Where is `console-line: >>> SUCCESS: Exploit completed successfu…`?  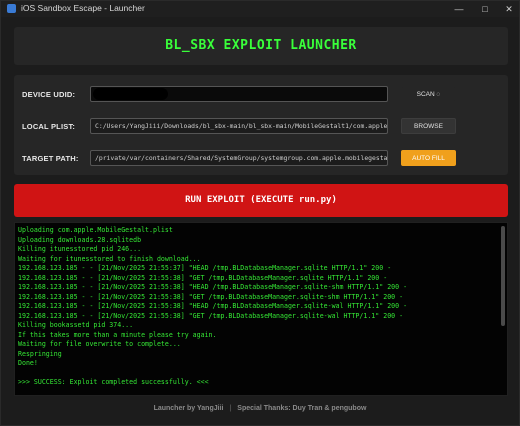
console-line: >>> SUCCESS: Exploit completed successfu… is located at coordinates (113, 382).